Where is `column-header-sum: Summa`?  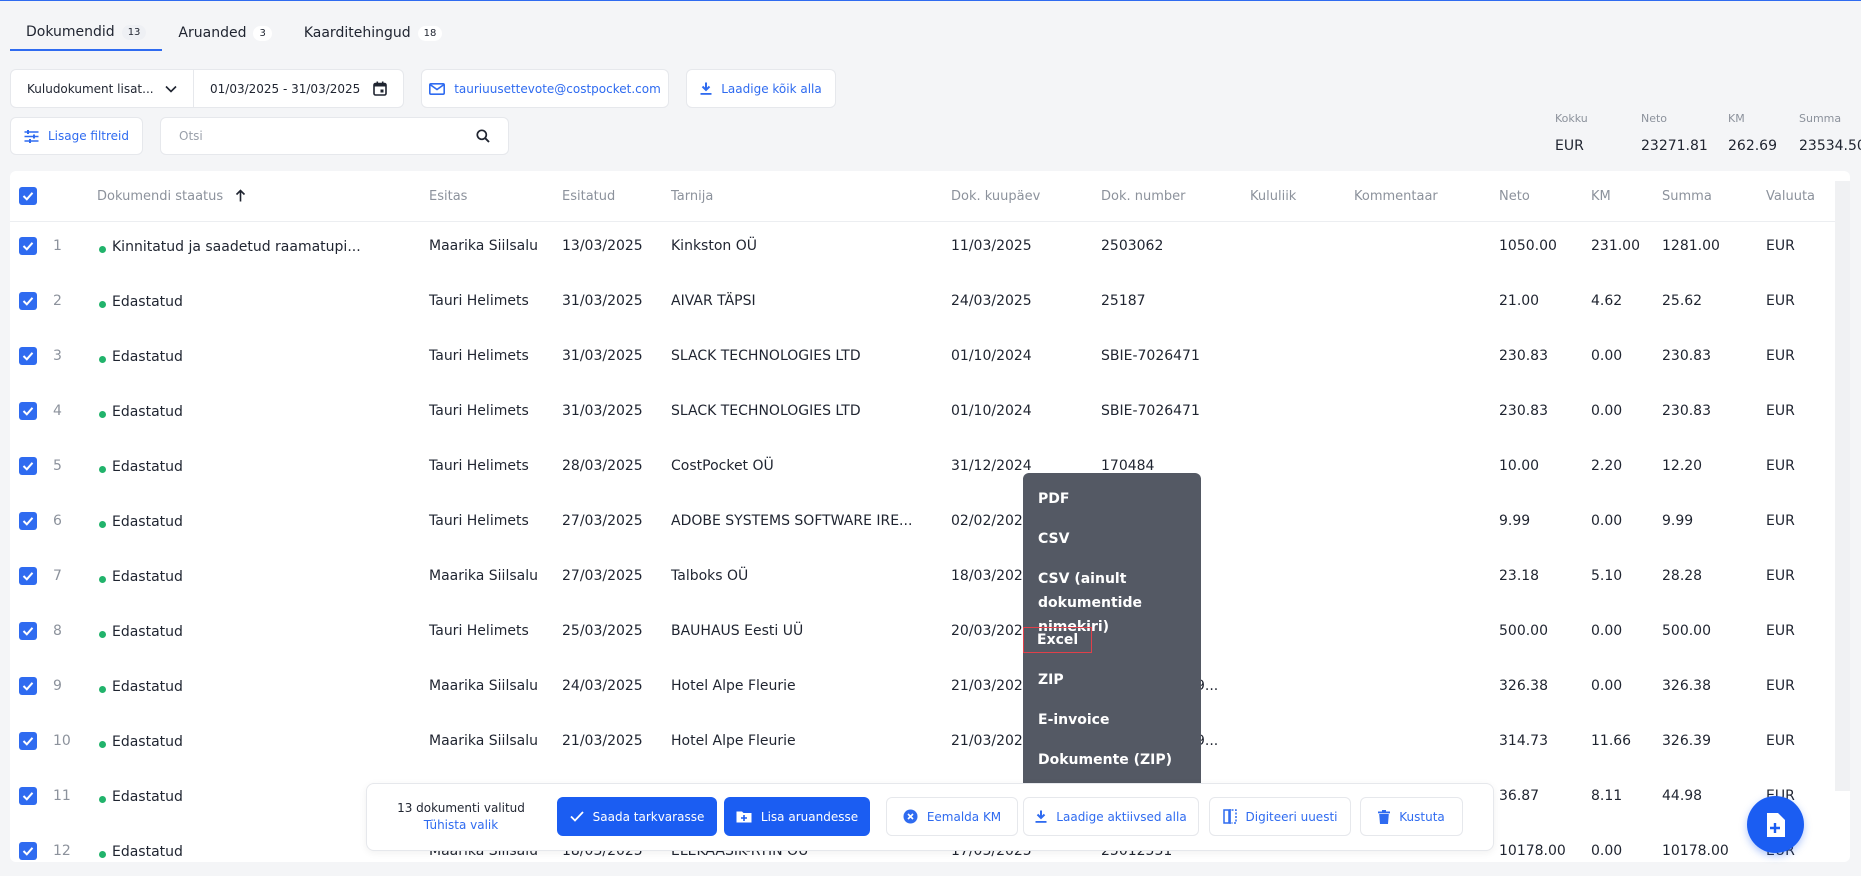
column-header-sum: Summa is located at coordinates (1687, 196).